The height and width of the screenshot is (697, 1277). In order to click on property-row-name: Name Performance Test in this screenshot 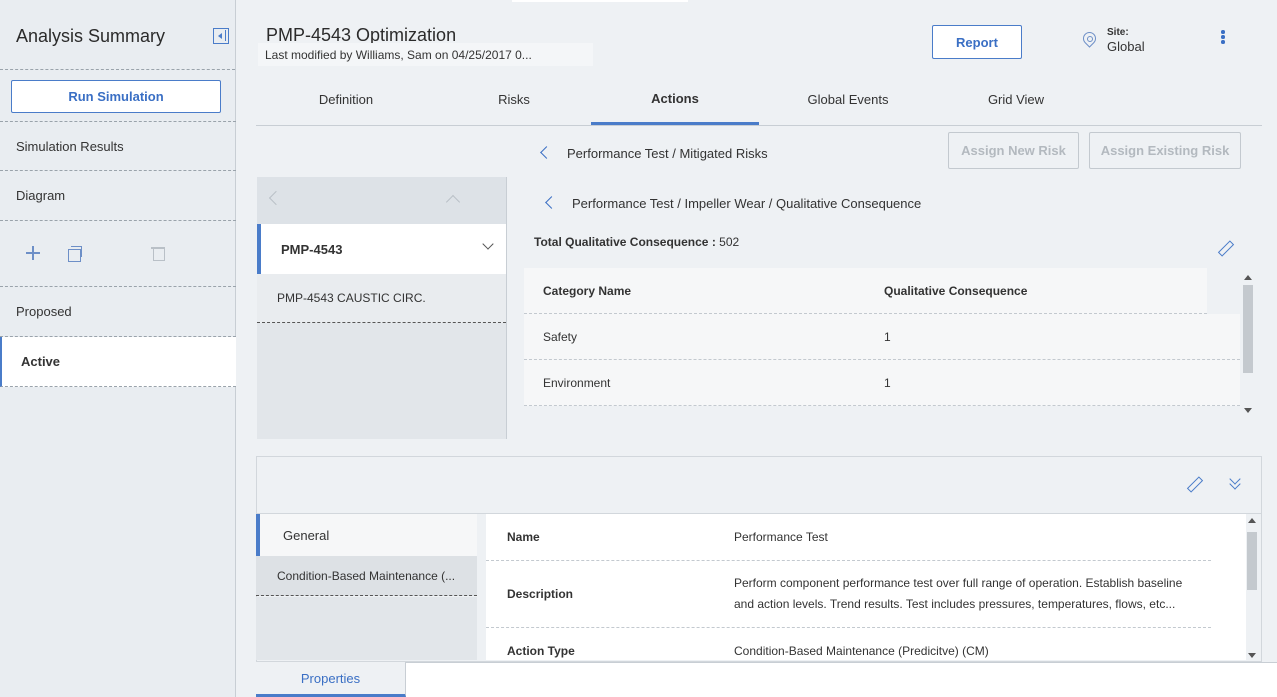, I will do `click(848, 537)`.